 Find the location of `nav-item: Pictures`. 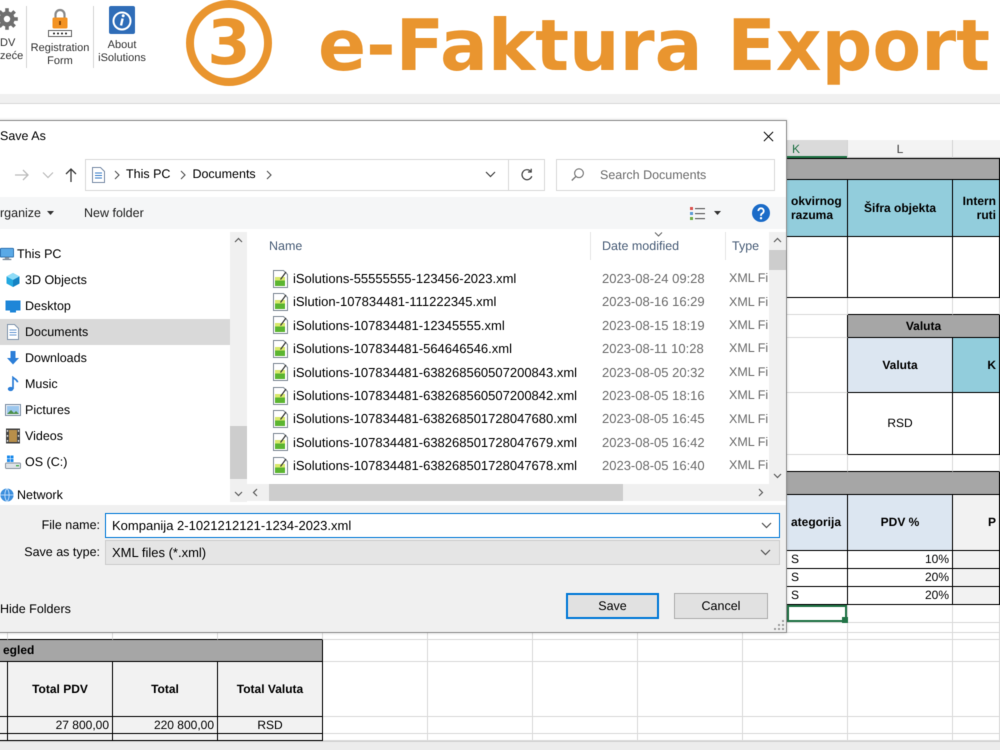

nav-item: Pictures is located at coordinates (115, 410).